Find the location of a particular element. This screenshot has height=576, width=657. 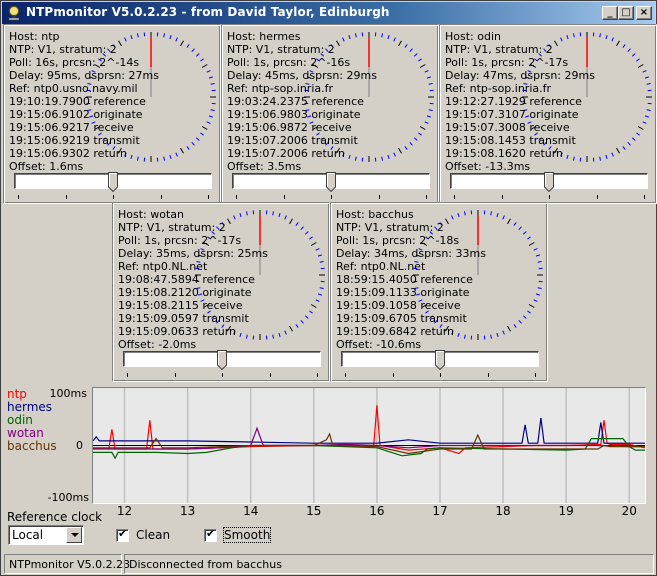

reference-clock-select: Local is located at coordinates (46, 535).